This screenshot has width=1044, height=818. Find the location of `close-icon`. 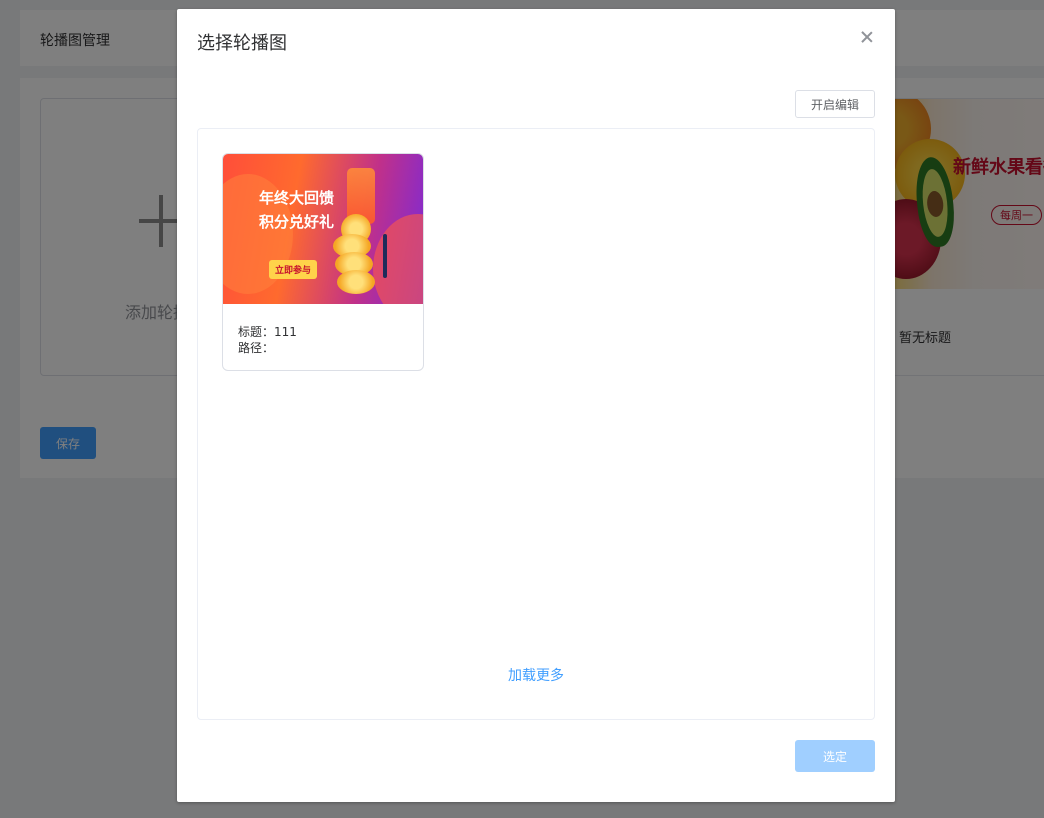

close-icon is located at coordinates (867, 37).